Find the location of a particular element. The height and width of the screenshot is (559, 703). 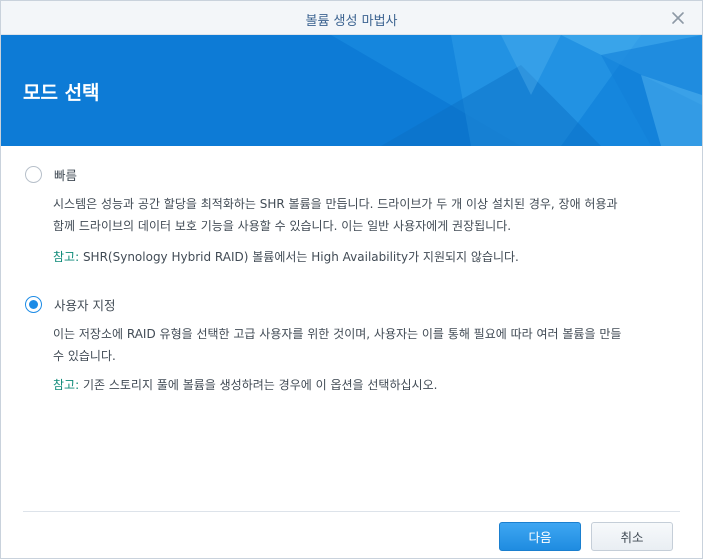

title-bar: 볼륨 생성 마법사 is located at coordinates (351, 18).